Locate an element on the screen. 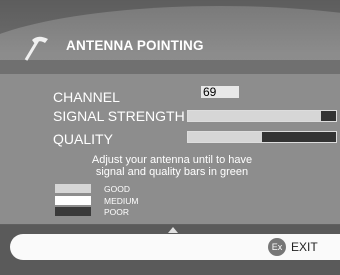 The width and height of the screenshot is (340, 275). signal-strength-fill is located at coordinates (255, 116).